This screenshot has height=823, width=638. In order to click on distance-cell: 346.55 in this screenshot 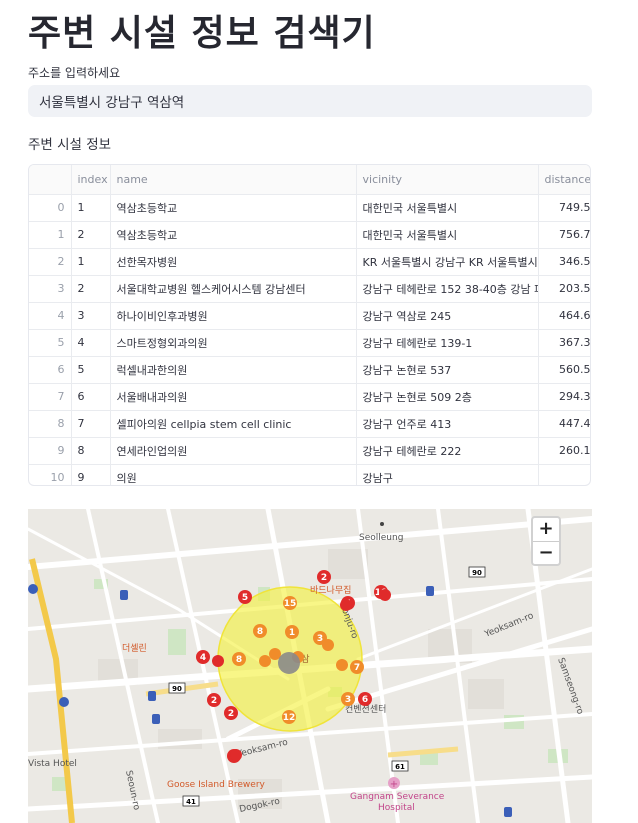, I will do `click(564, 262)`.